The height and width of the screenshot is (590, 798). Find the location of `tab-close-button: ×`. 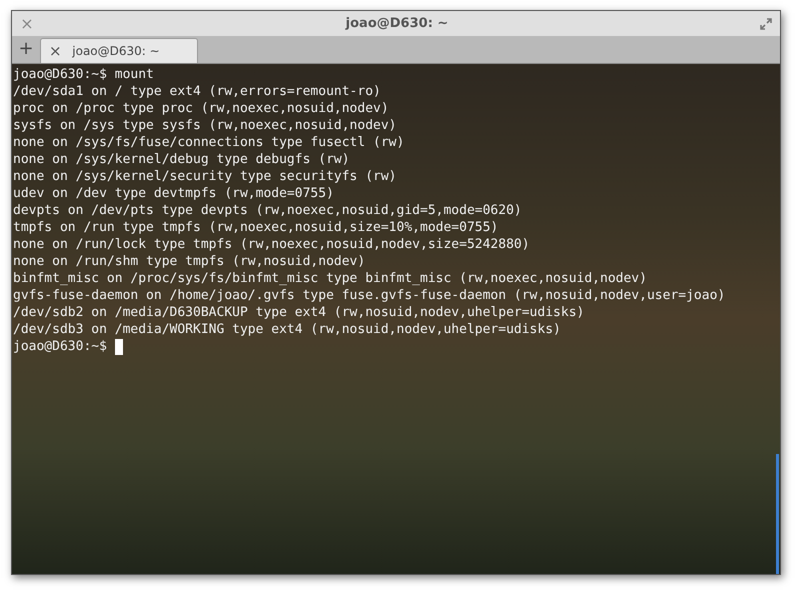

tab-close-button: × is located at coordinates (56, 51).